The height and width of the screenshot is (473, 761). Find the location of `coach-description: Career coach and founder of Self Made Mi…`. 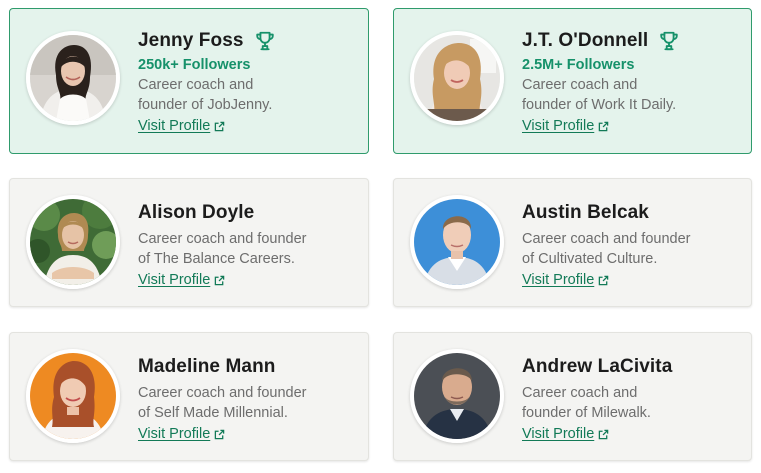

coach-description: Career coach and founder of Self Made Mi… is located at coordinates (238, 403).